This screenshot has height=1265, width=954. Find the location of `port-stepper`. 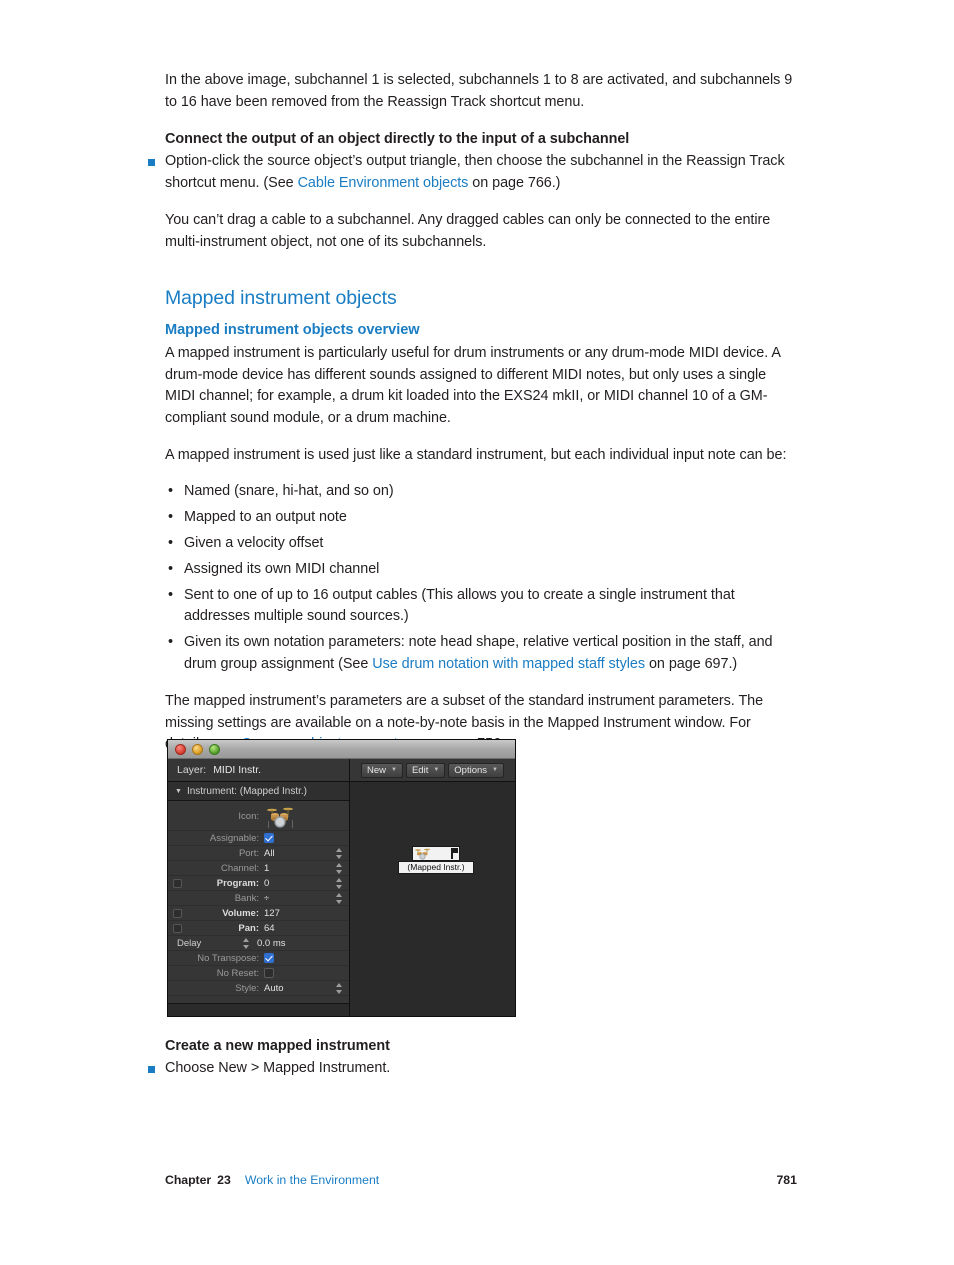

port-stepper is located at coordinates (338, 853).